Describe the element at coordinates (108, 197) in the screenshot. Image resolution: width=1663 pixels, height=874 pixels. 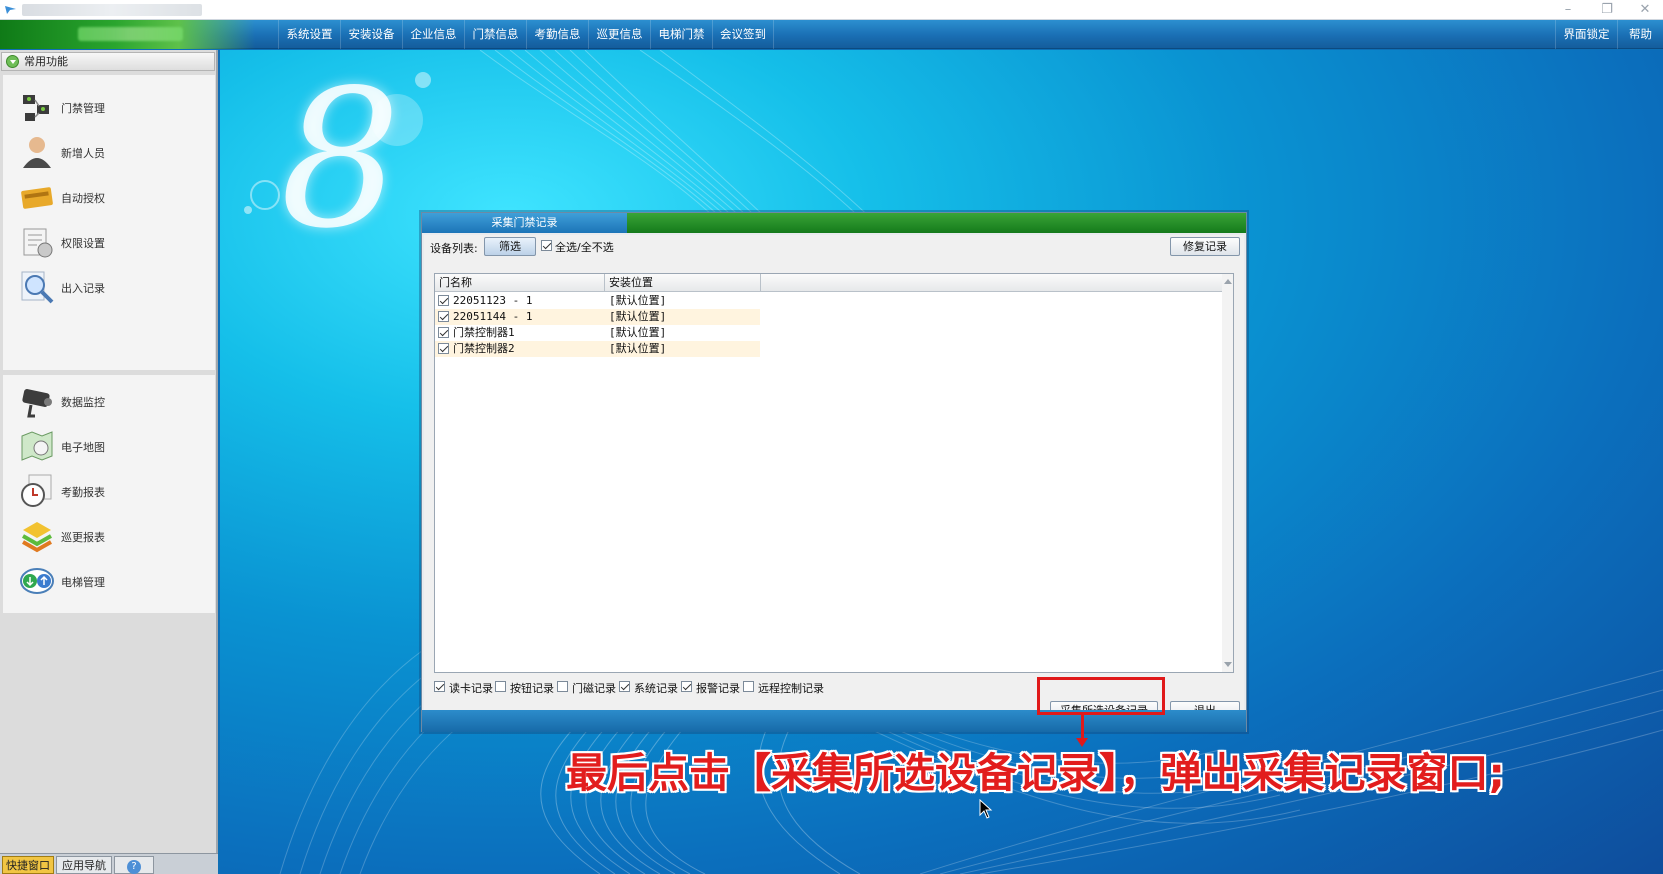
I see `sidebar-item-auto-authorize: 自动授权` at that location.